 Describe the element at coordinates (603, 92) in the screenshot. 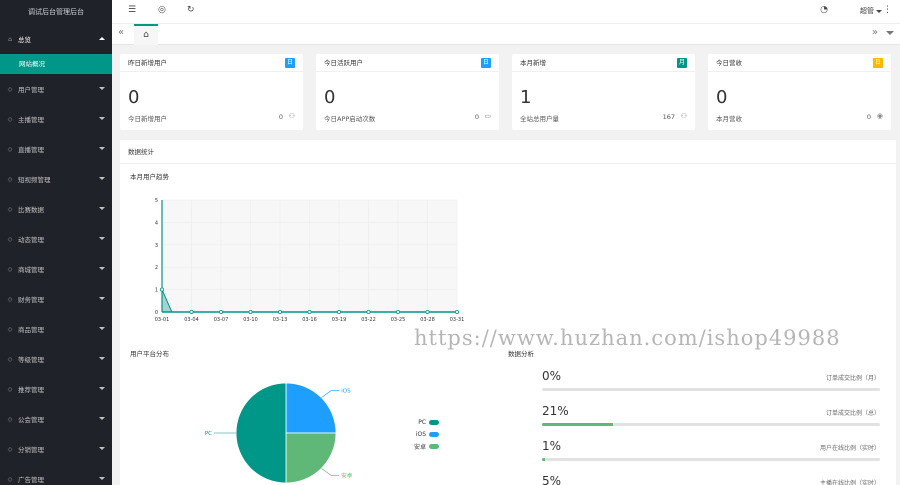

I see `stat-card-2: 本月新增 月 1 全站总用户量 167 ⚇` at that location.